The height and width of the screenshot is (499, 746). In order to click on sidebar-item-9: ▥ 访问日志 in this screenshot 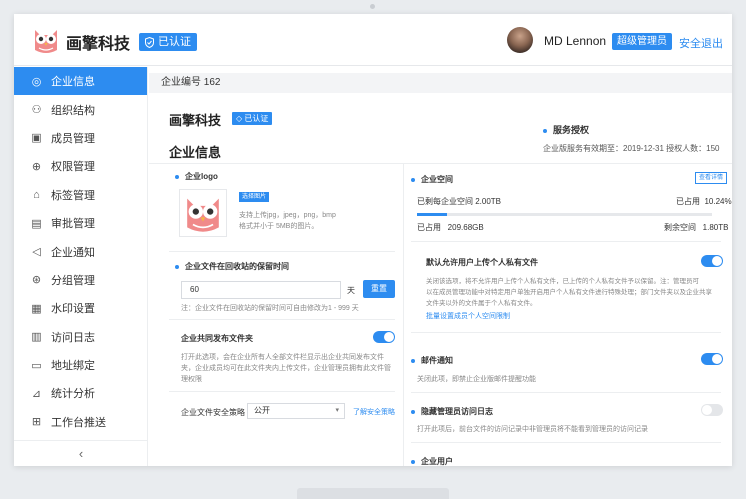, I will do `click(80, 337)`.